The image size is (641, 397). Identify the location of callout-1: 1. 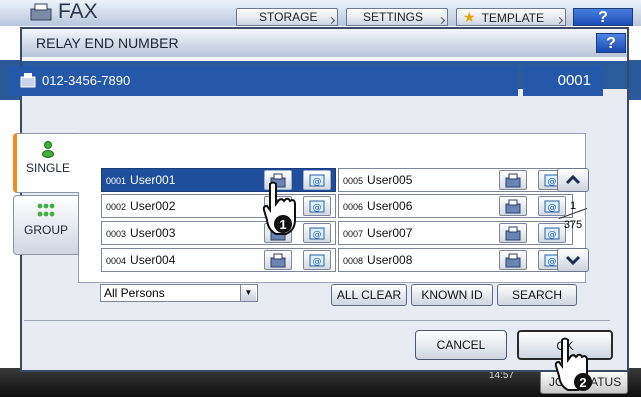
(282, 224).